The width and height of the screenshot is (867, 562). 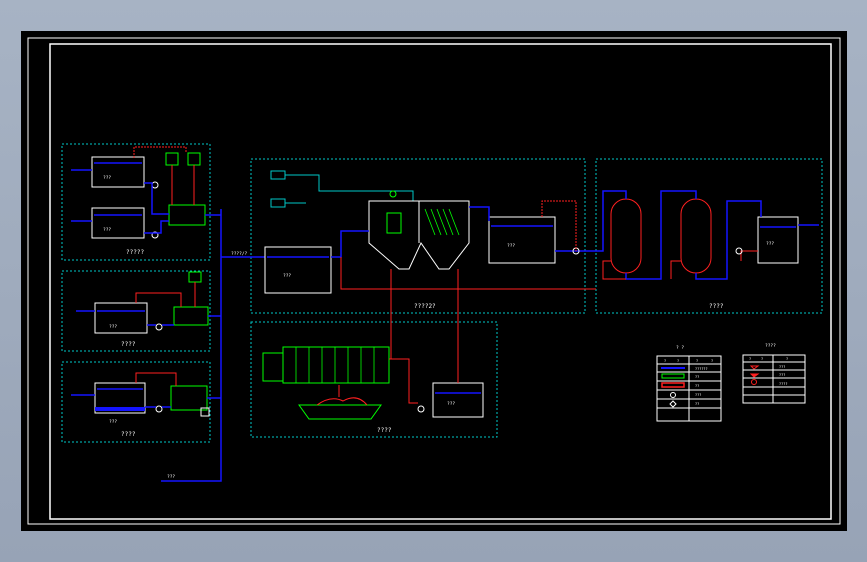 I want to click on aeration-strip, so click(x=120, y=409).